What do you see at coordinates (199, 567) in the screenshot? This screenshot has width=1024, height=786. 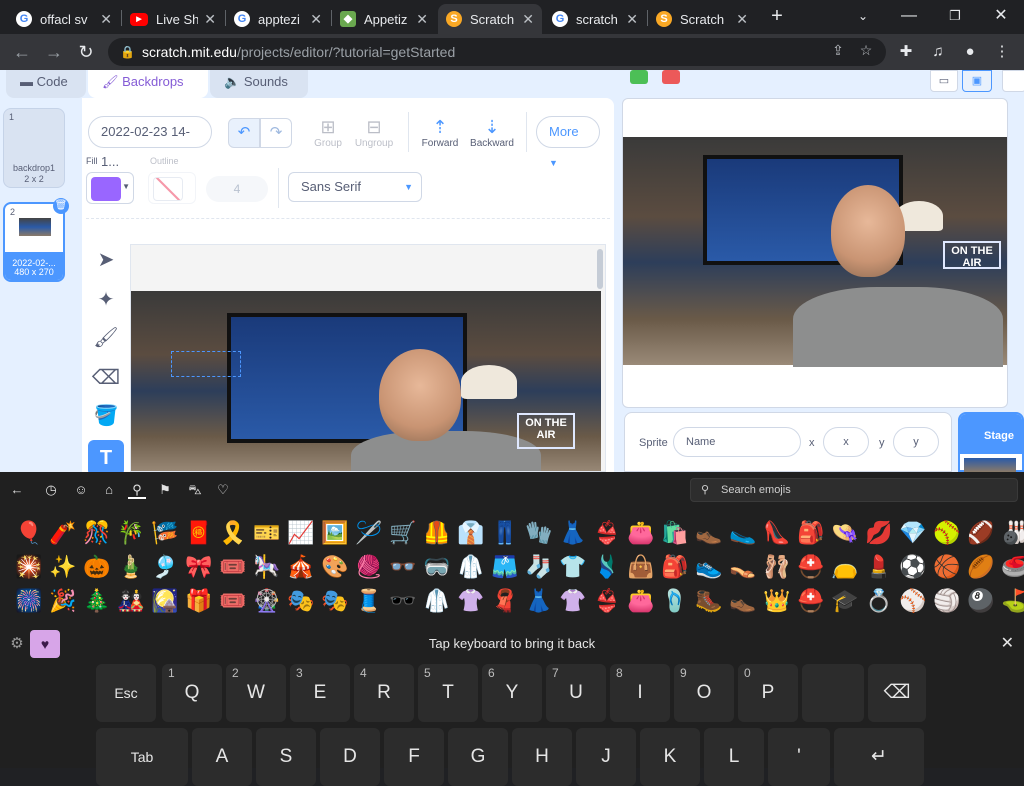 I see `emoji-button: 🎀` at bounding box center [199, 567].